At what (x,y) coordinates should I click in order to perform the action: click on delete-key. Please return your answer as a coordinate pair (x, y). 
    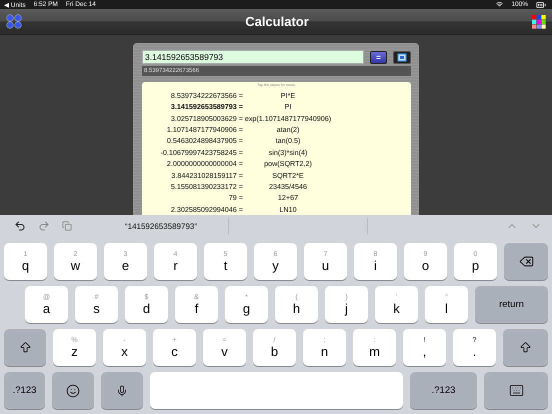
    Looking at the image, I should click on (526, 261).